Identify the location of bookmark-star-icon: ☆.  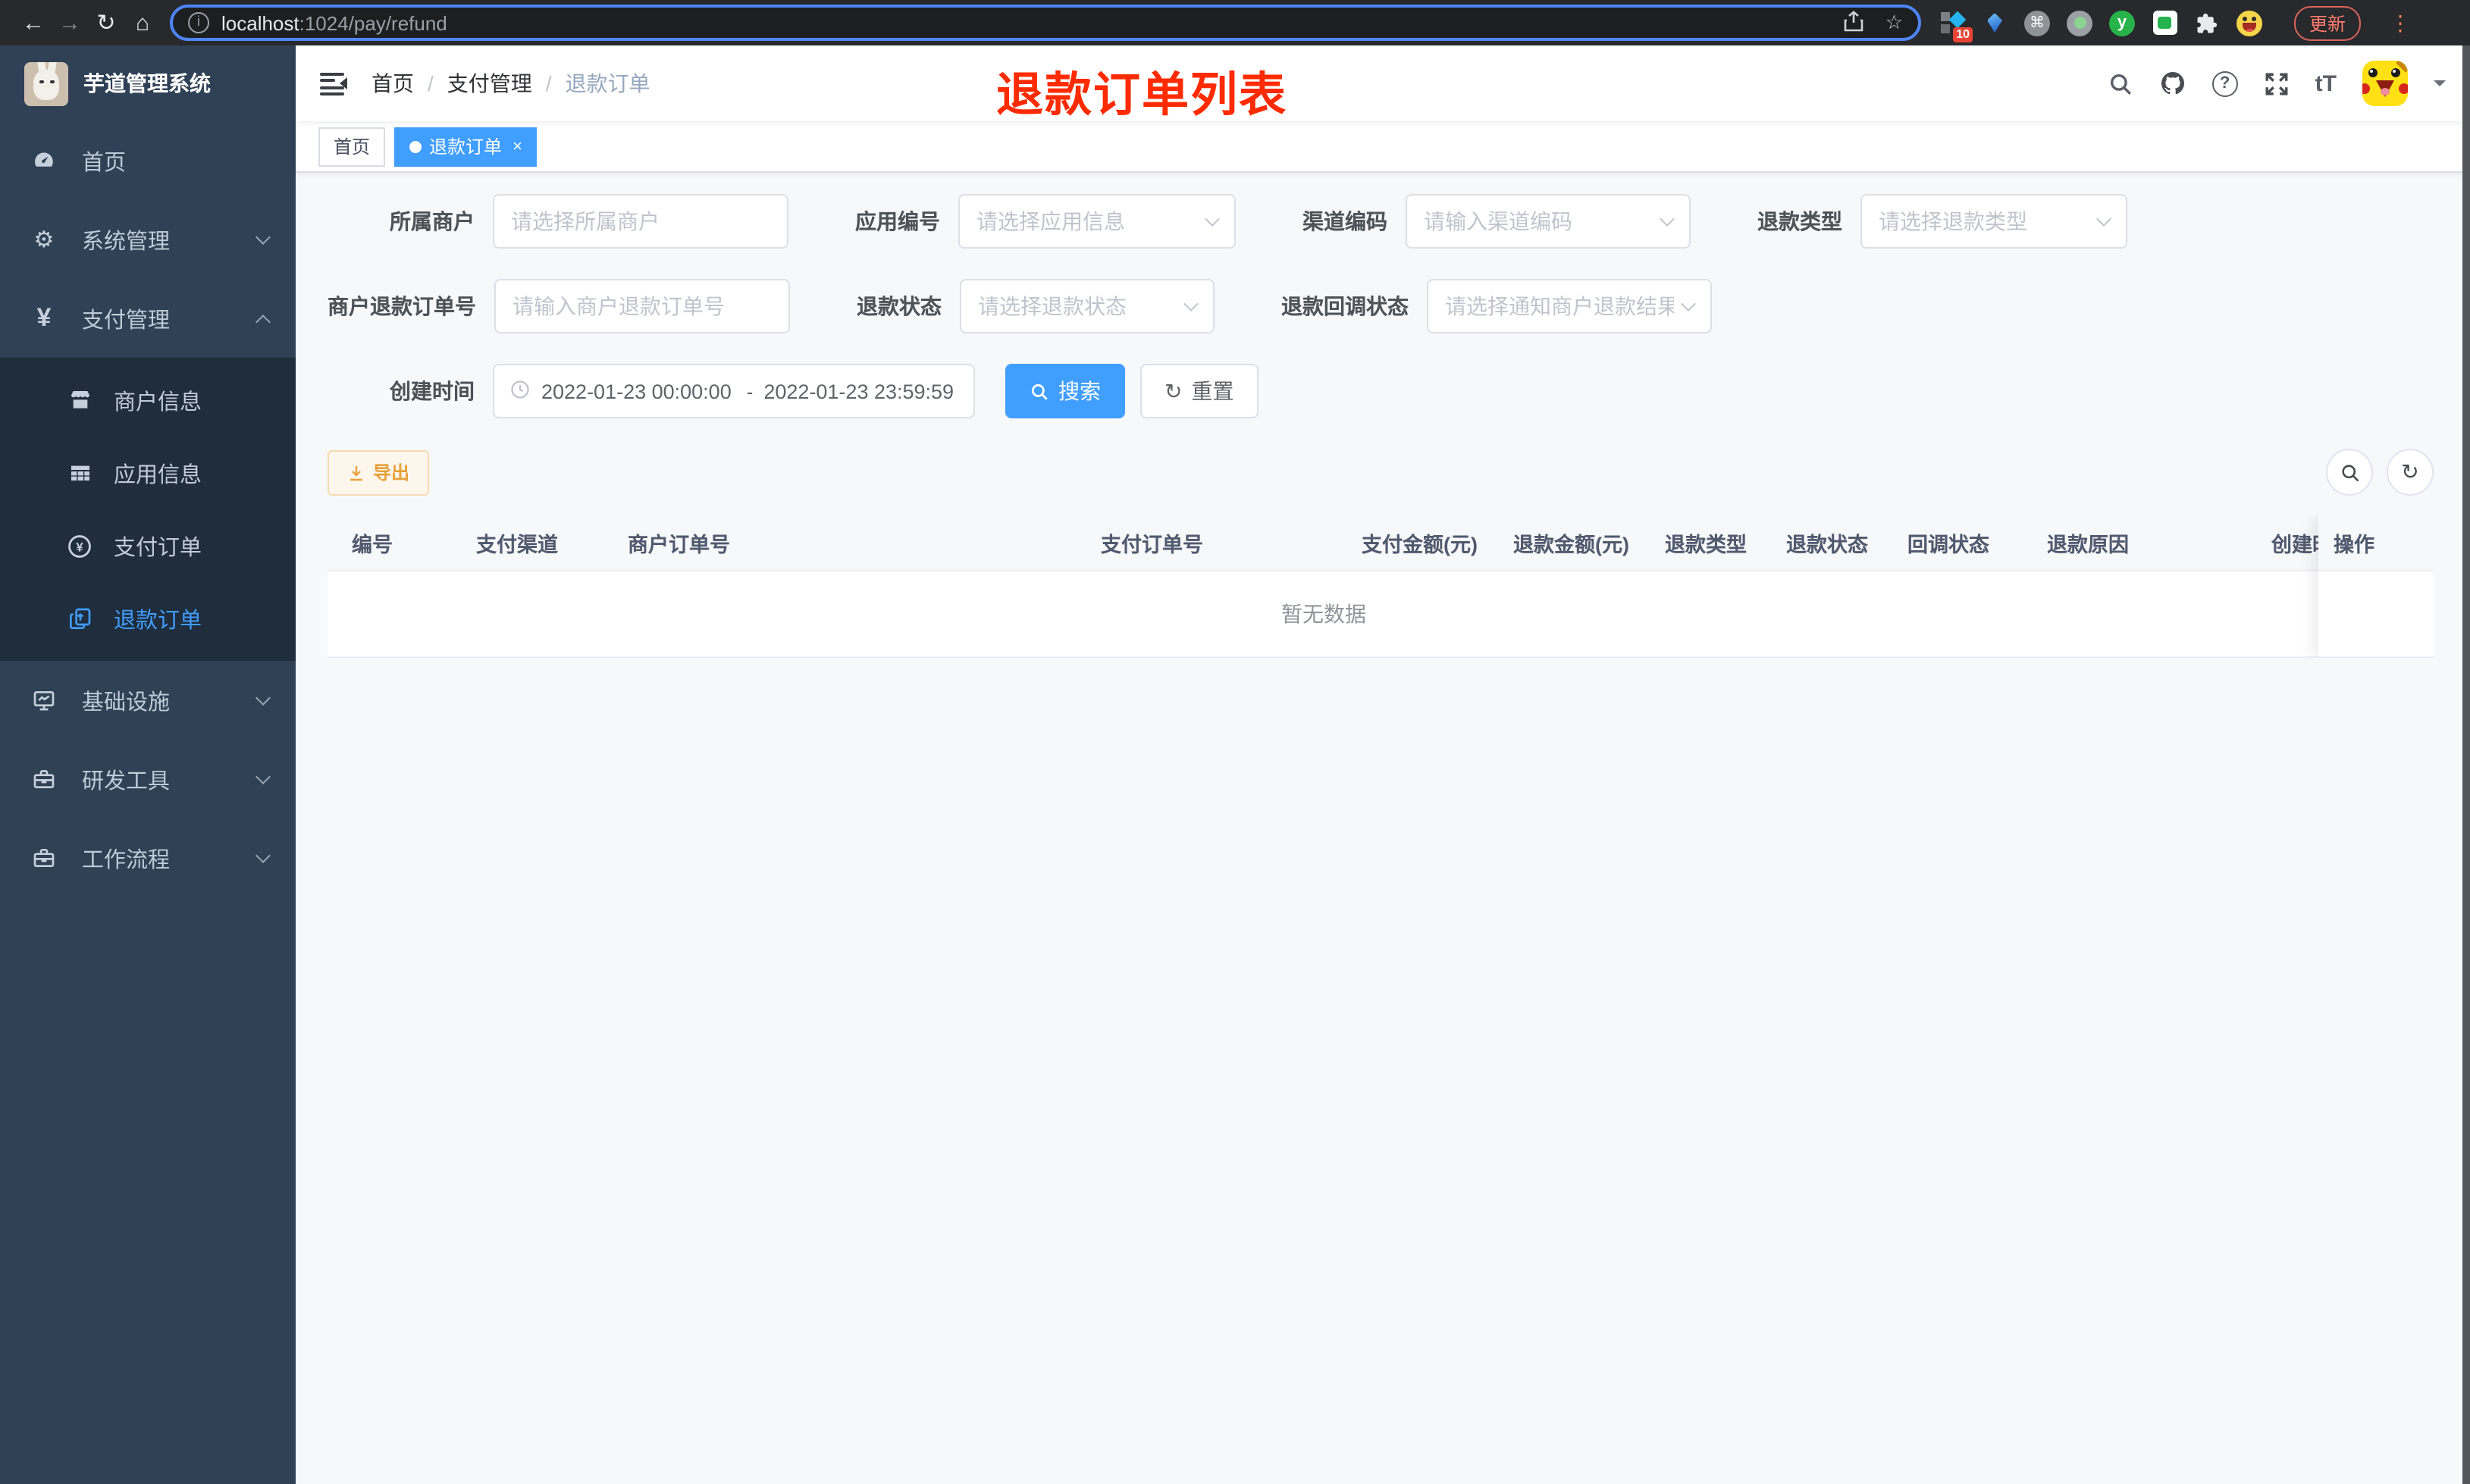
(1894, 23).